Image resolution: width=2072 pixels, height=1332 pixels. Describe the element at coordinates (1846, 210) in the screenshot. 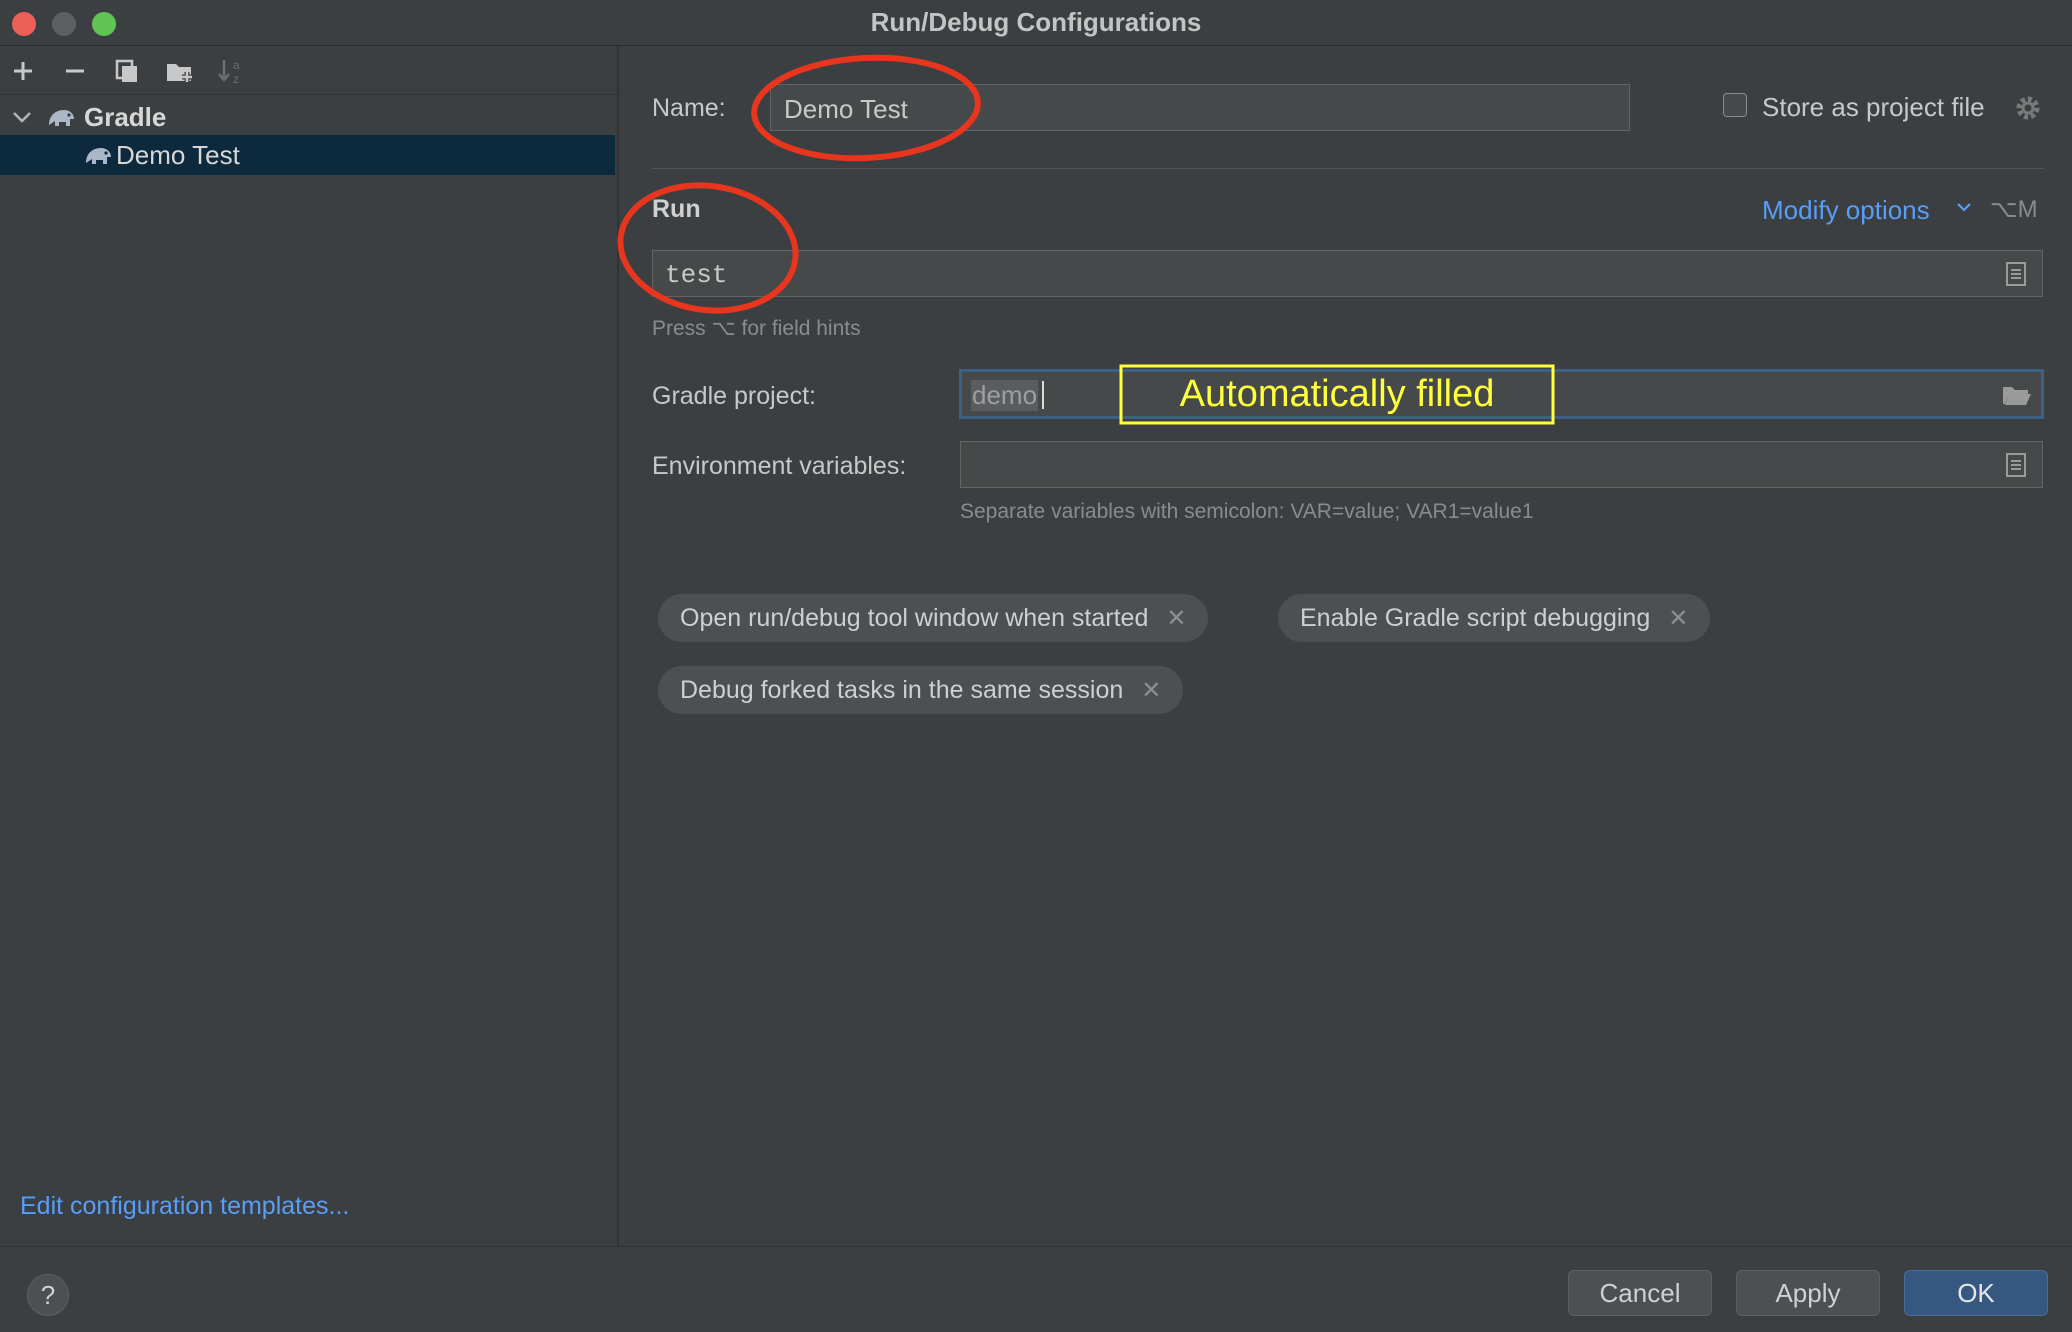

I see `modify-options-link: Modify options` at that location.